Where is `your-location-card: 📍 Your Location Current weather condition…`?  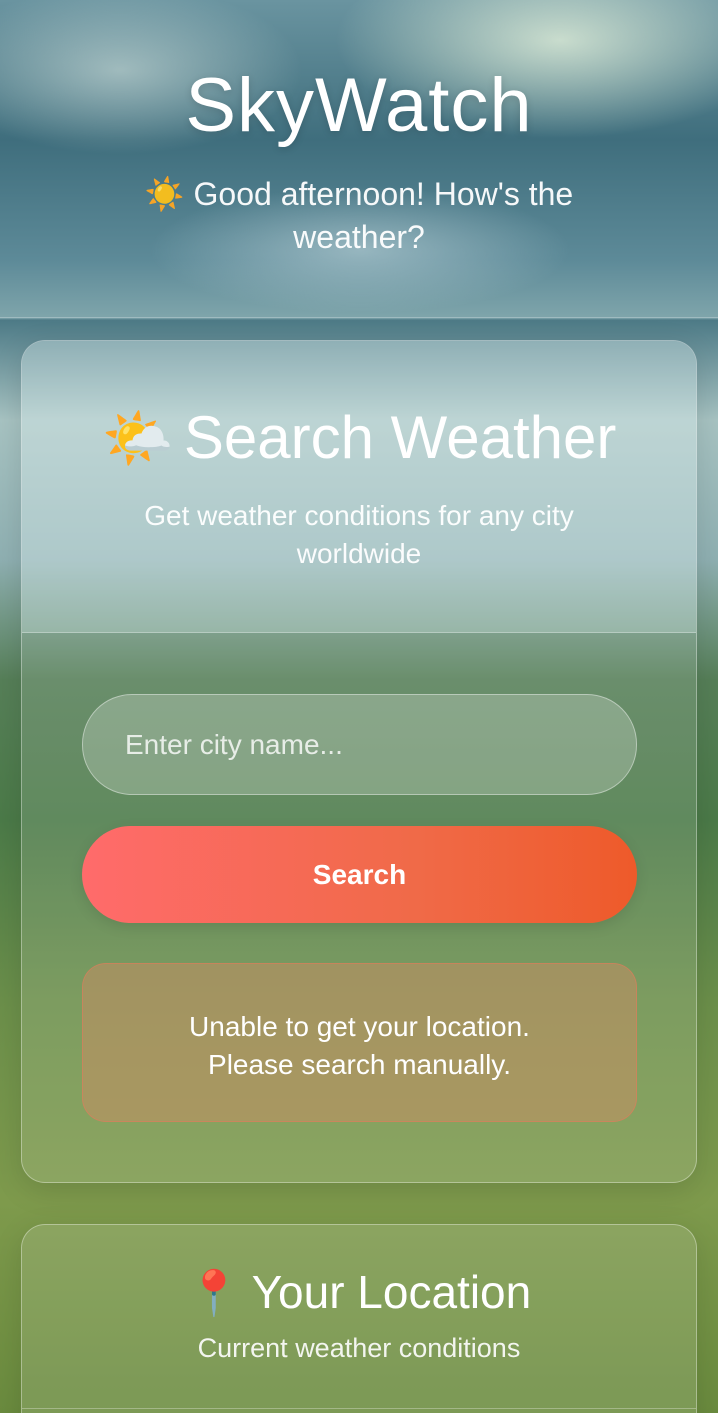 your-location-card: 📍 Your Location Current weather condition… is located at coordinates (359, 1318).